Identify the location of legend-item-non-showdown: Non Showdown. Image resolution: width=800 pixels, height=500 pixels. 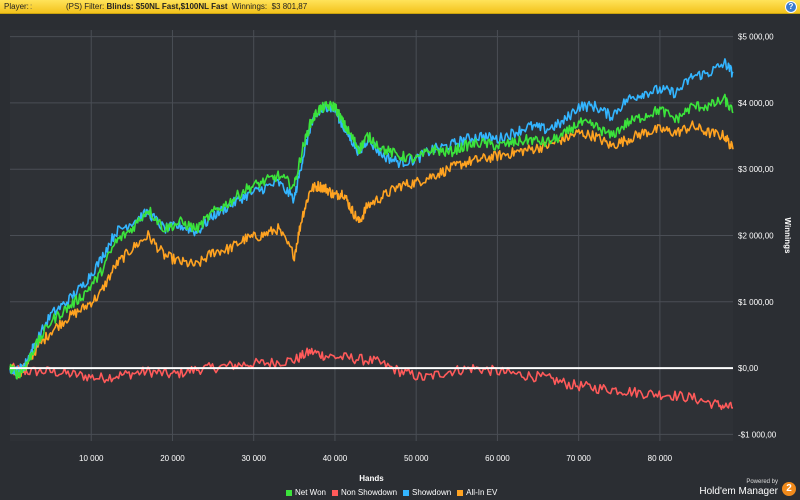
(364, 492).